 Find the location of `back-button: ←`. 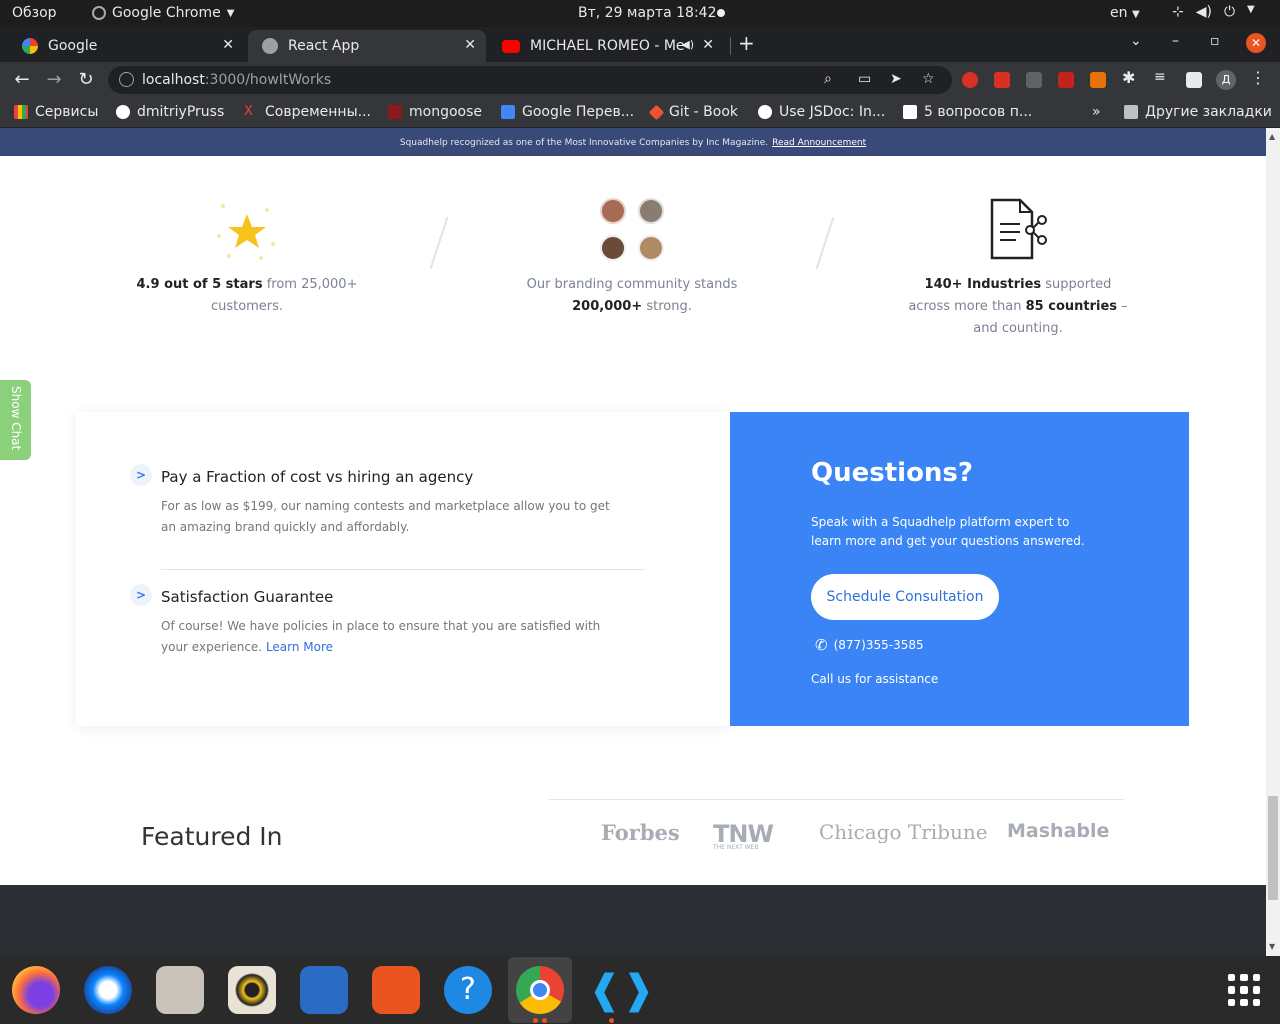

back-button: ← is located at coordinates (22, 79).